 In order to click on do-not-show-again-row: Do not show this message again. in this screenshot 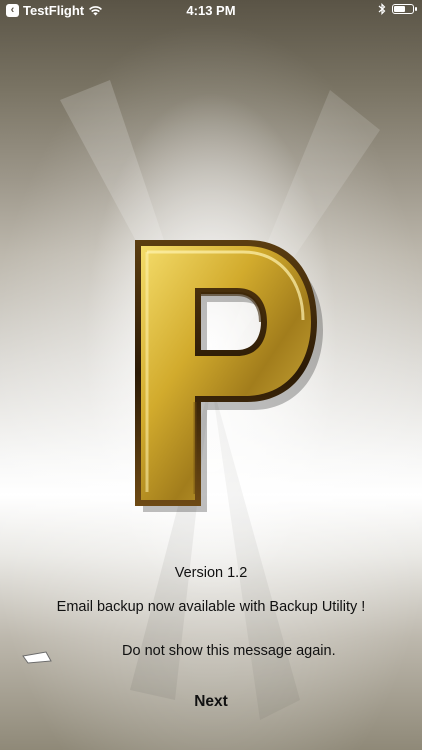, I will do `click(218, 652)`.